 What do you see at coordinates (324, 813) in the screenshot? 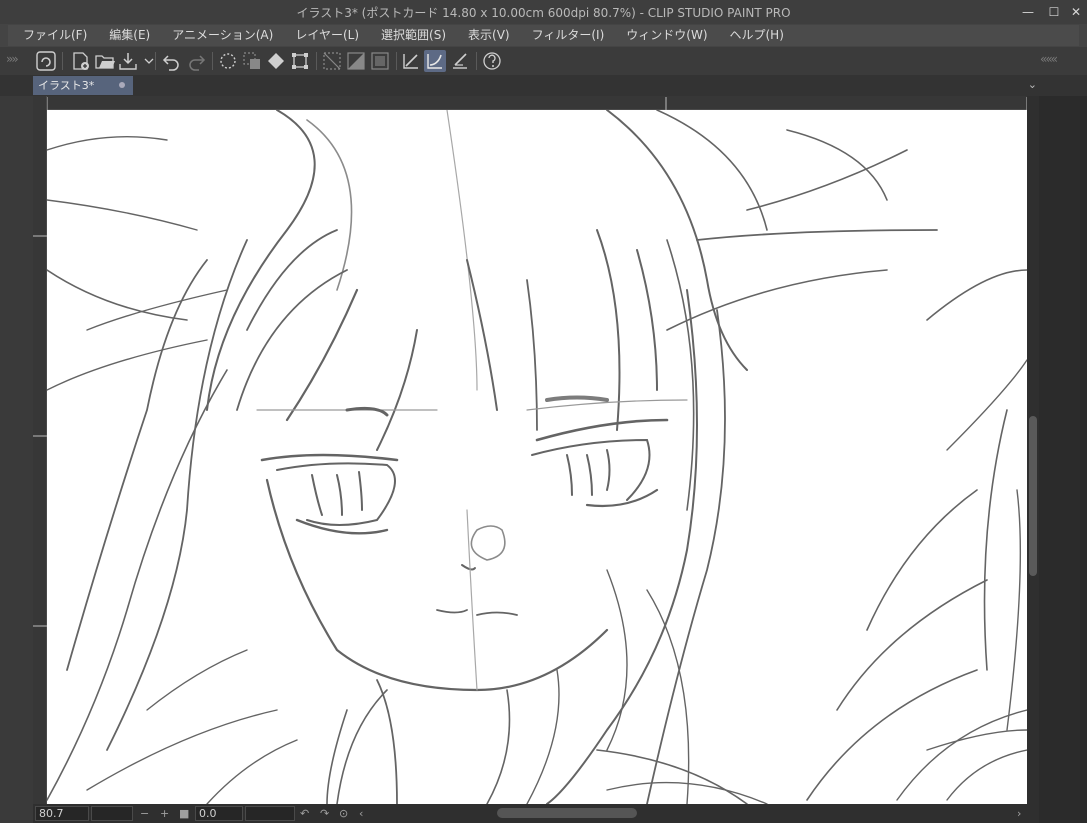
I see `rotate-right-icon: ↷` at bounding box center [324, 813].